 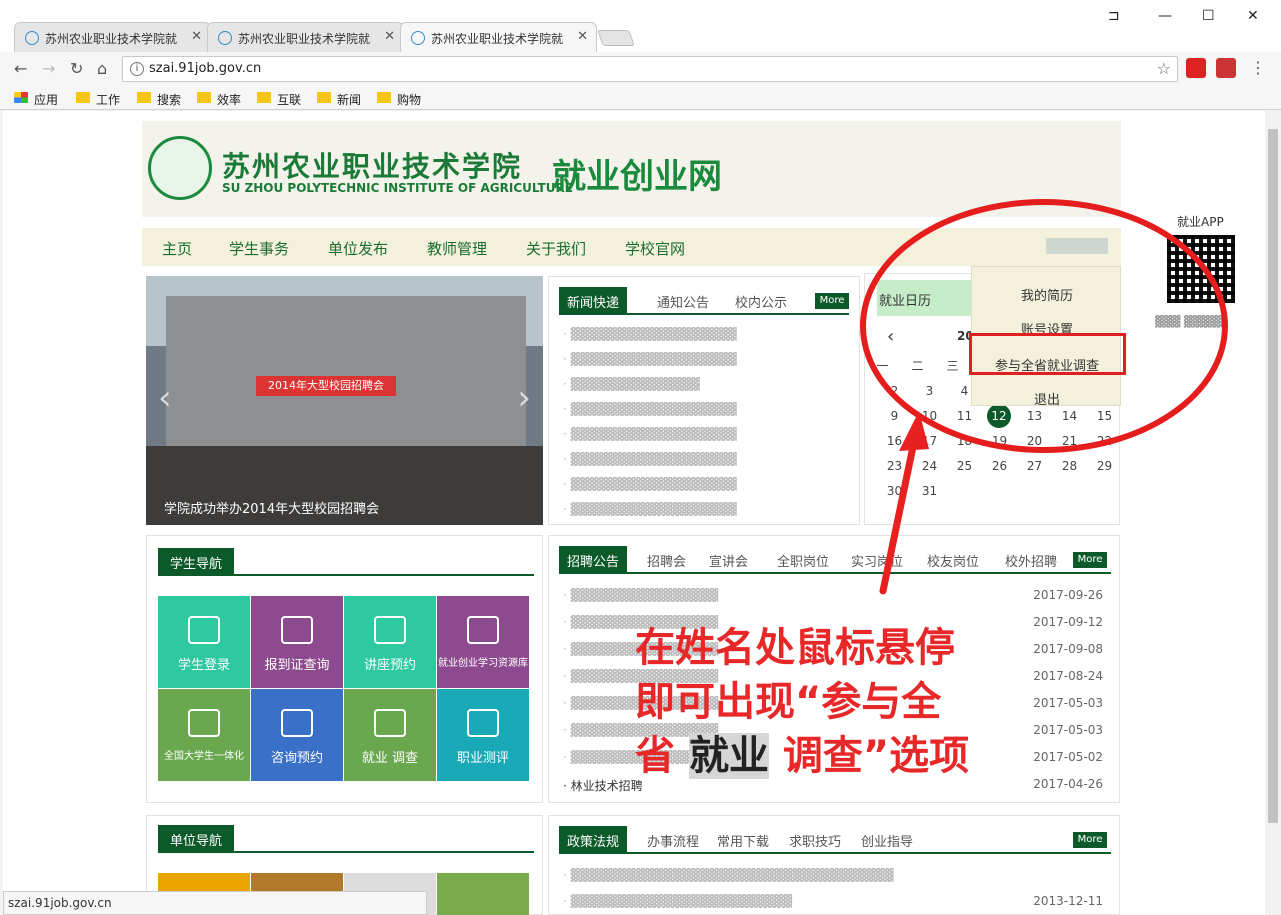 I want to click on student-nav-tile: 学生登录, so click(x=204, y=642).